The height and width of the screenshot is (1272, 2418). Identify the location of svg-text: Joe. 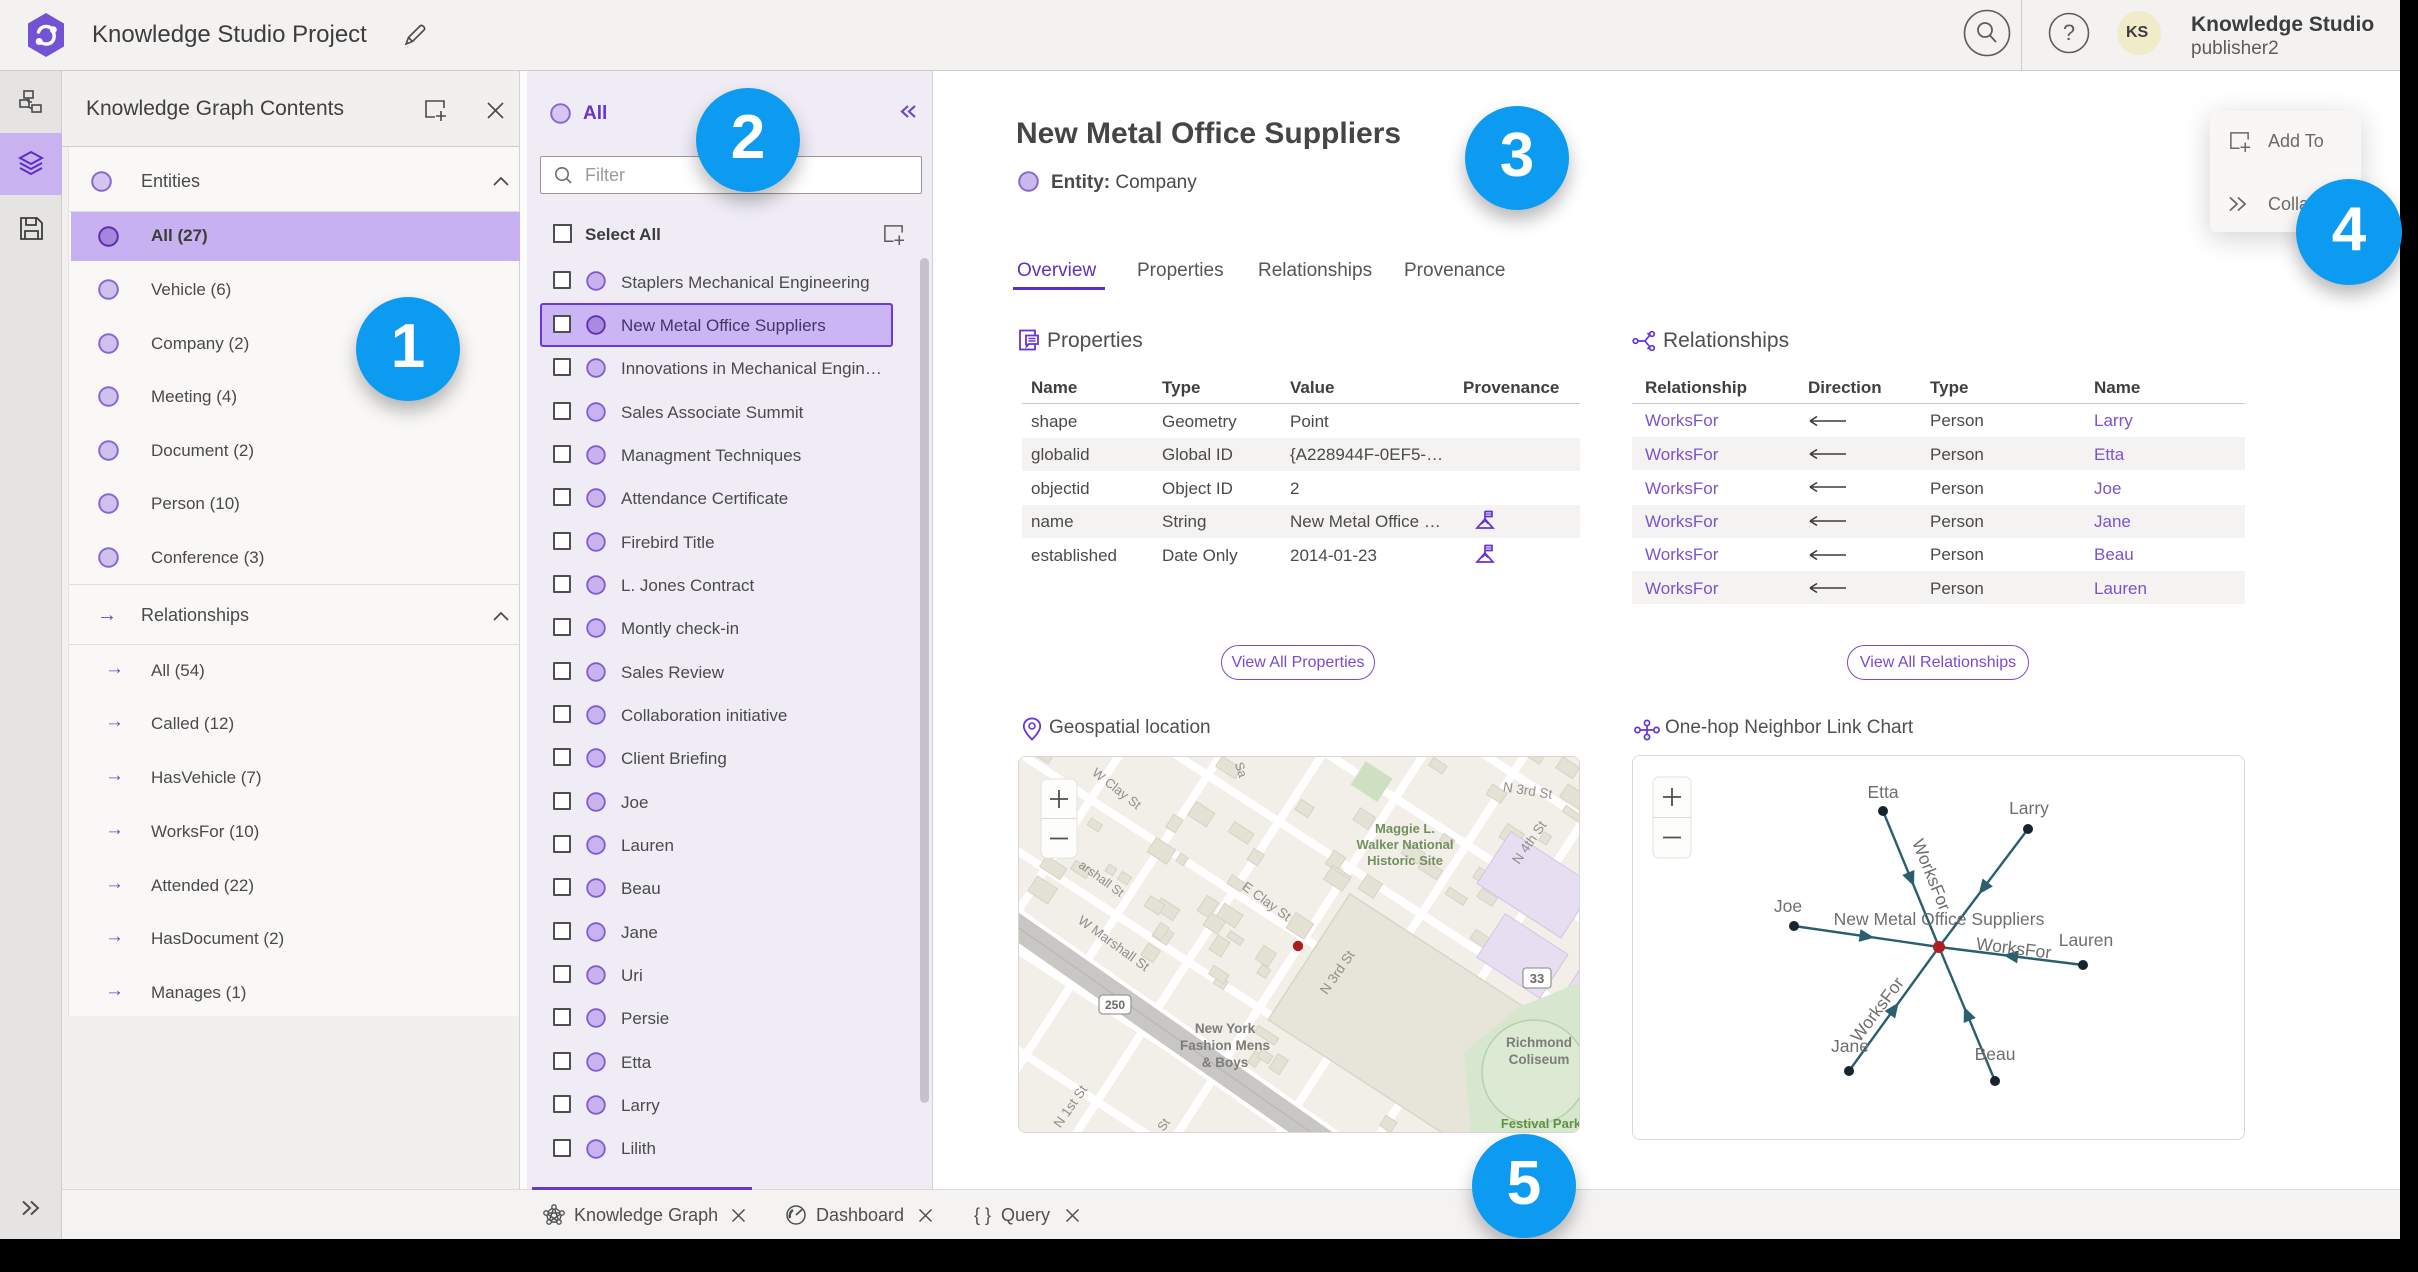
(1788, 906).